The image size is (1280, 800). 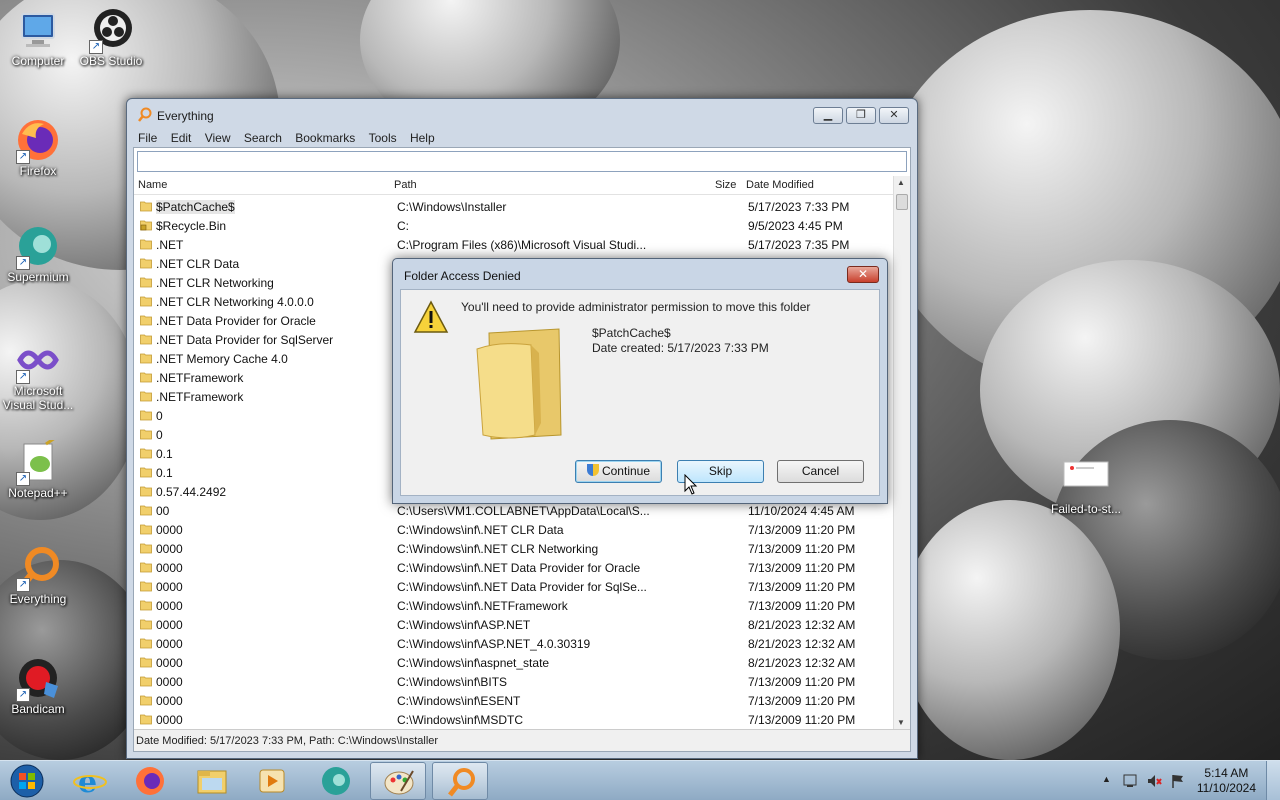 I want to click on taskbar-media-player, so click(x=272, y=781).